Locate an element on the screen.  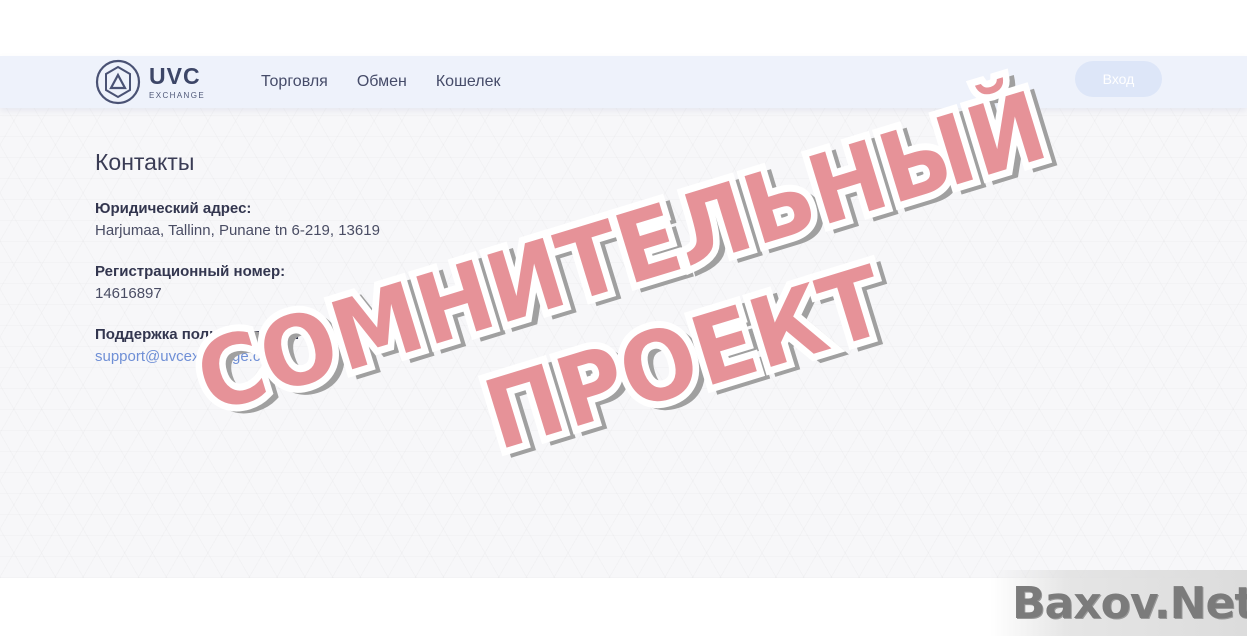
page-title: Контакты is located at coordinates (145, 162).